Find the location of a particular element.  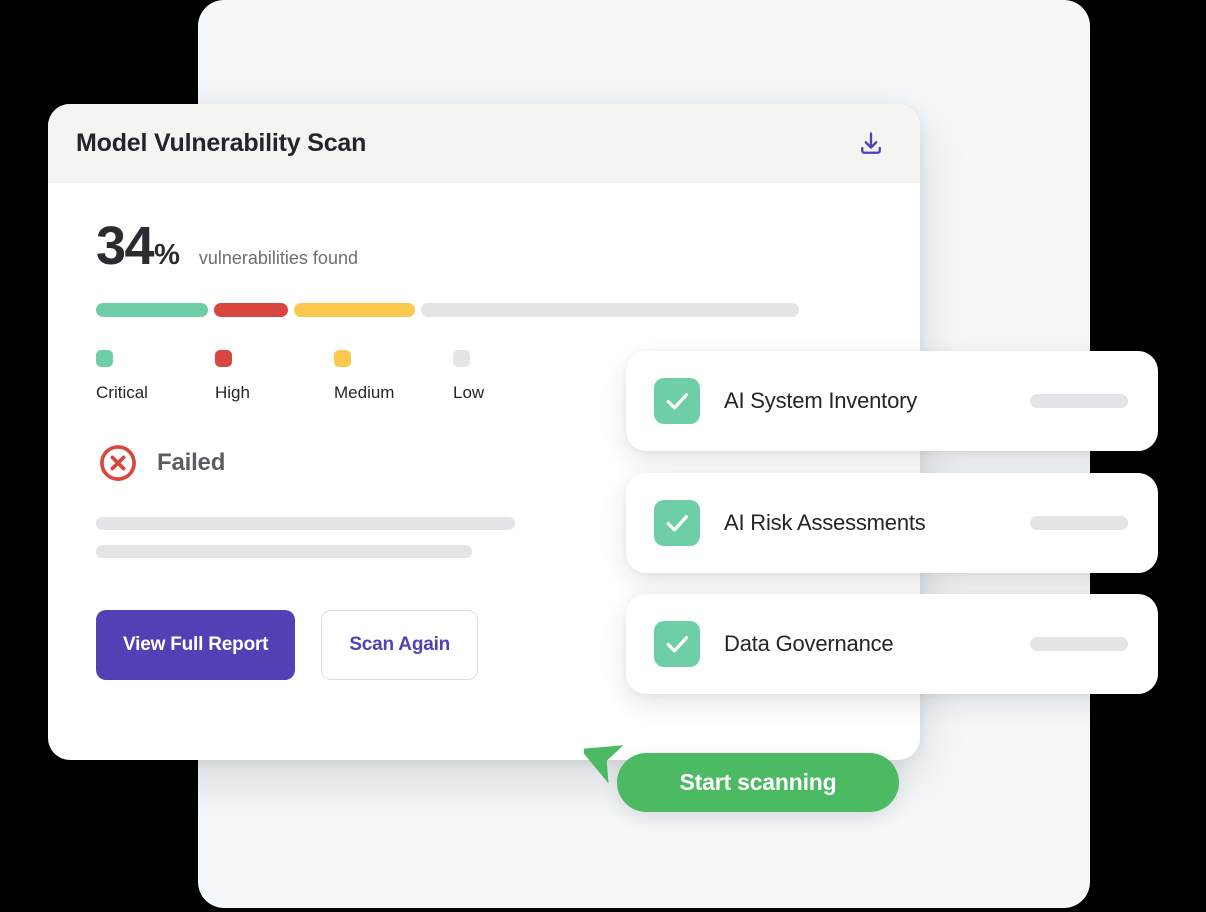

legend-label: Medium is located at coordinates (364, 392).